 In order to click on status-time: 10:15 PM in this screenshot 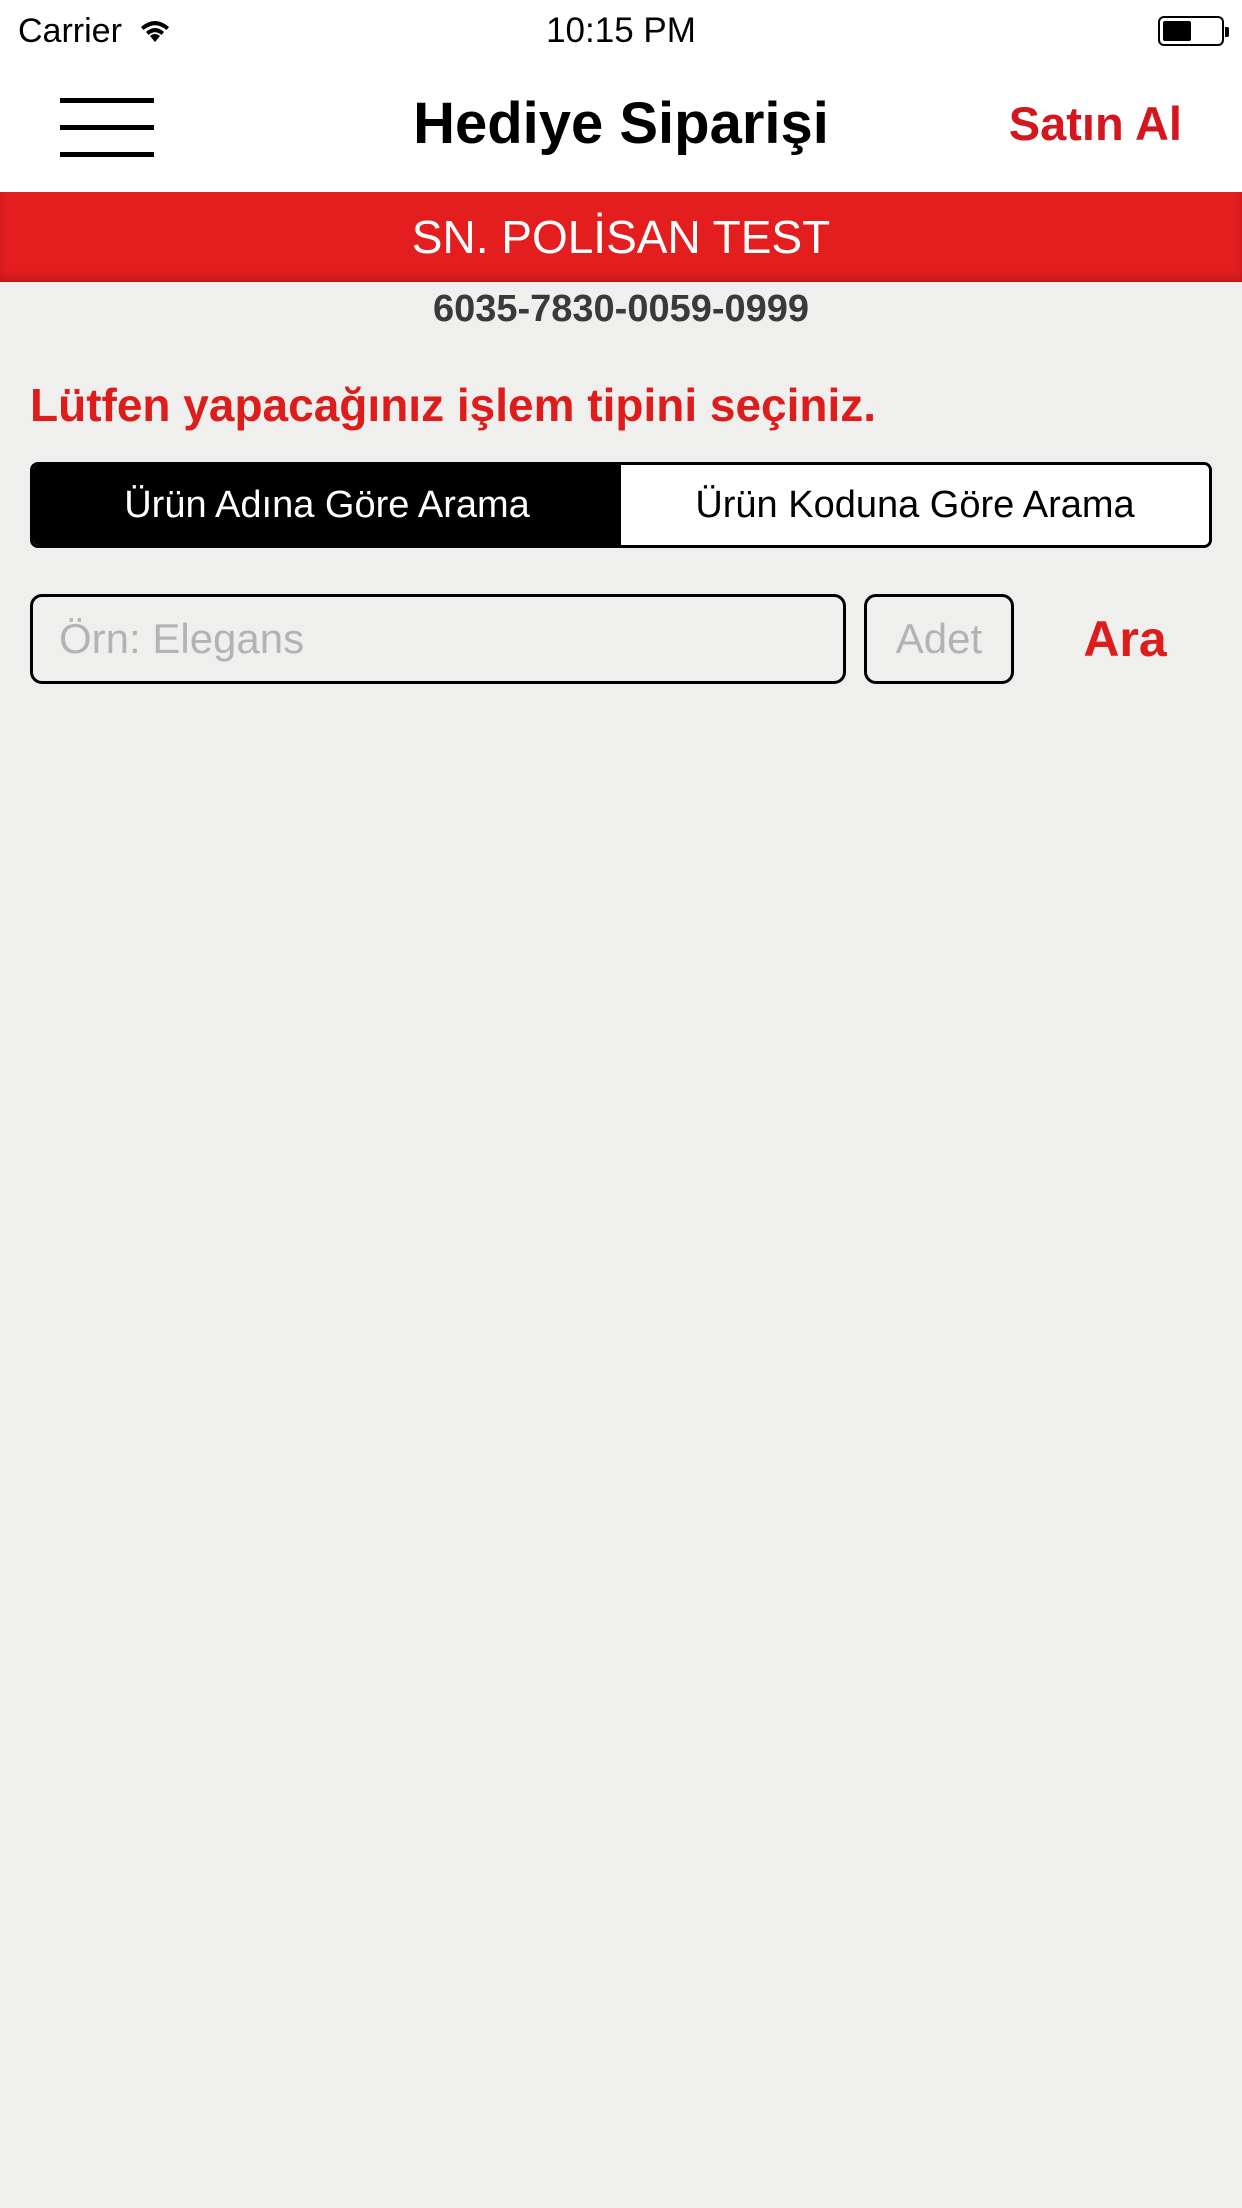, I will do `click(621, 30)`.